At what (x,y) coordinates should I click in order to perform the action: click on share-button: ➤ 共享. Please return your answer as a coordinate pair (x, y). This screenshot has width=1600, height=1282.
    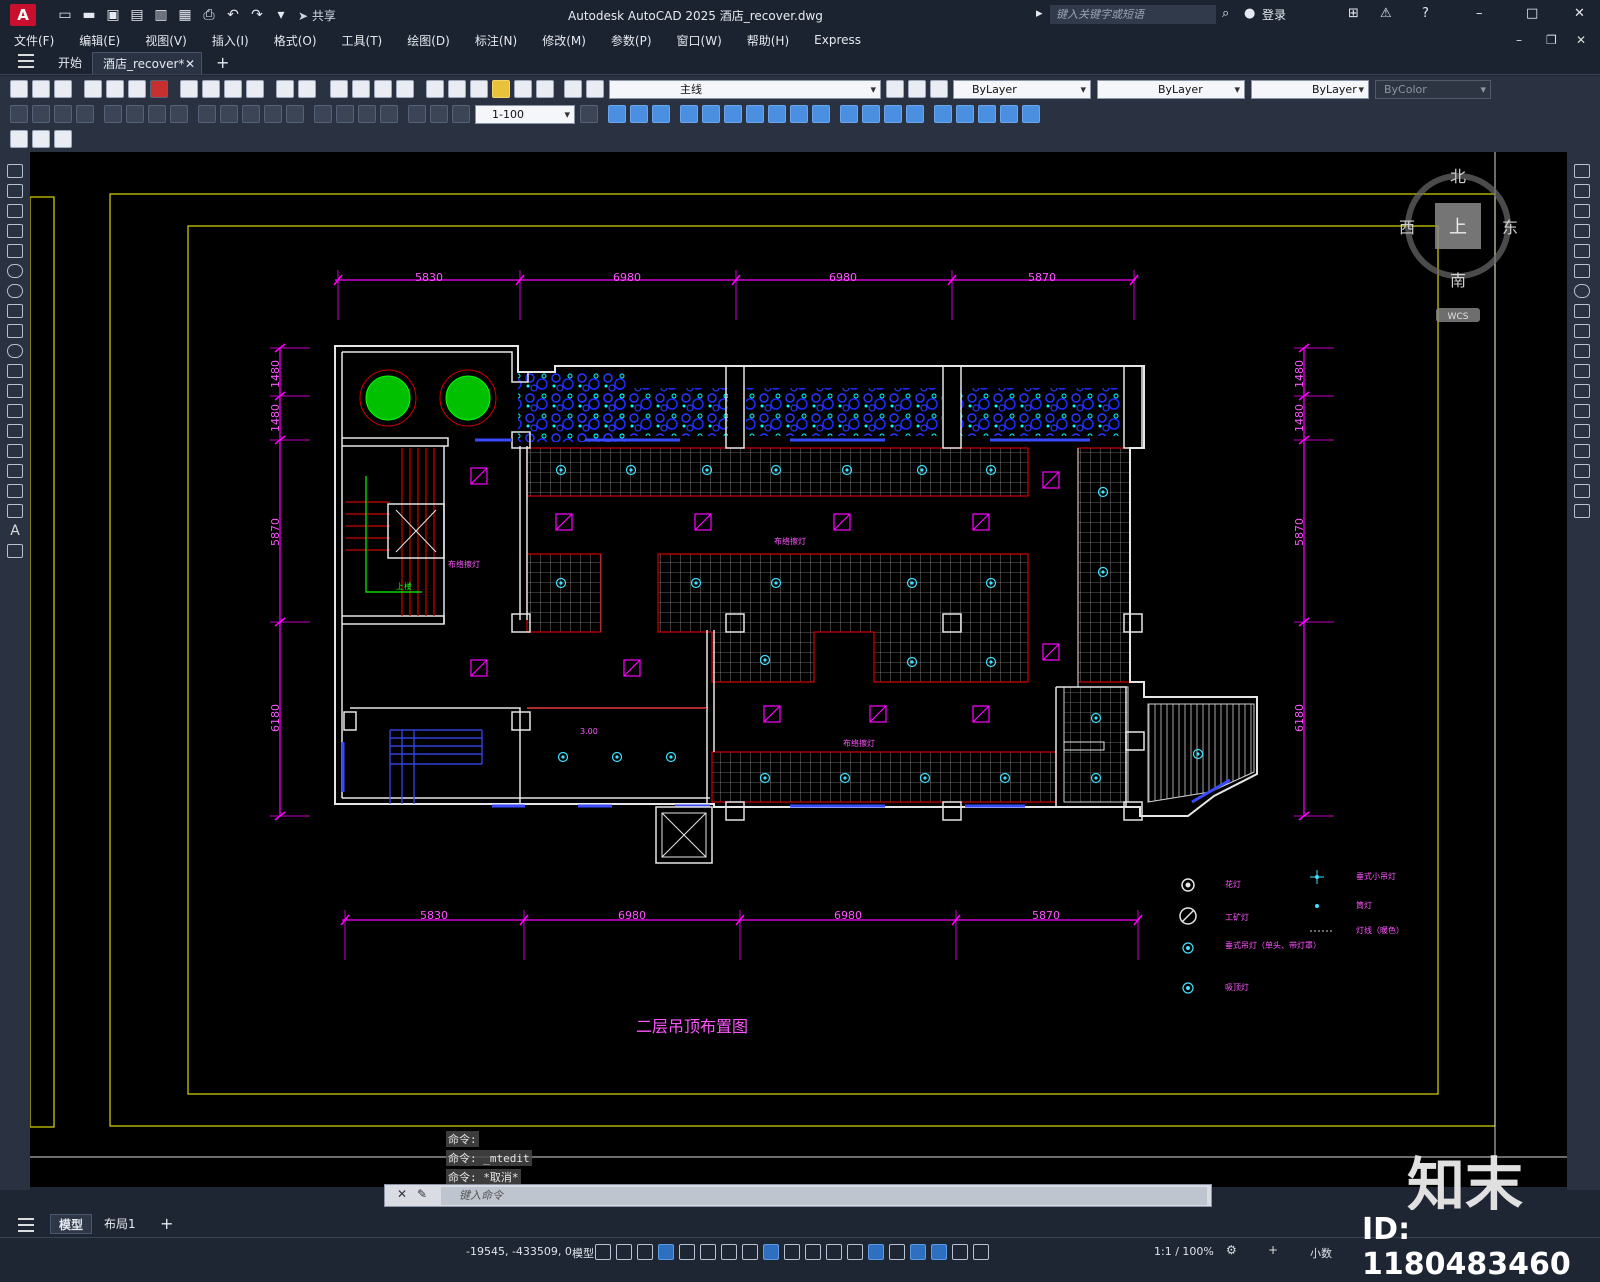
    Looking at the image, I should click on (317, 15).